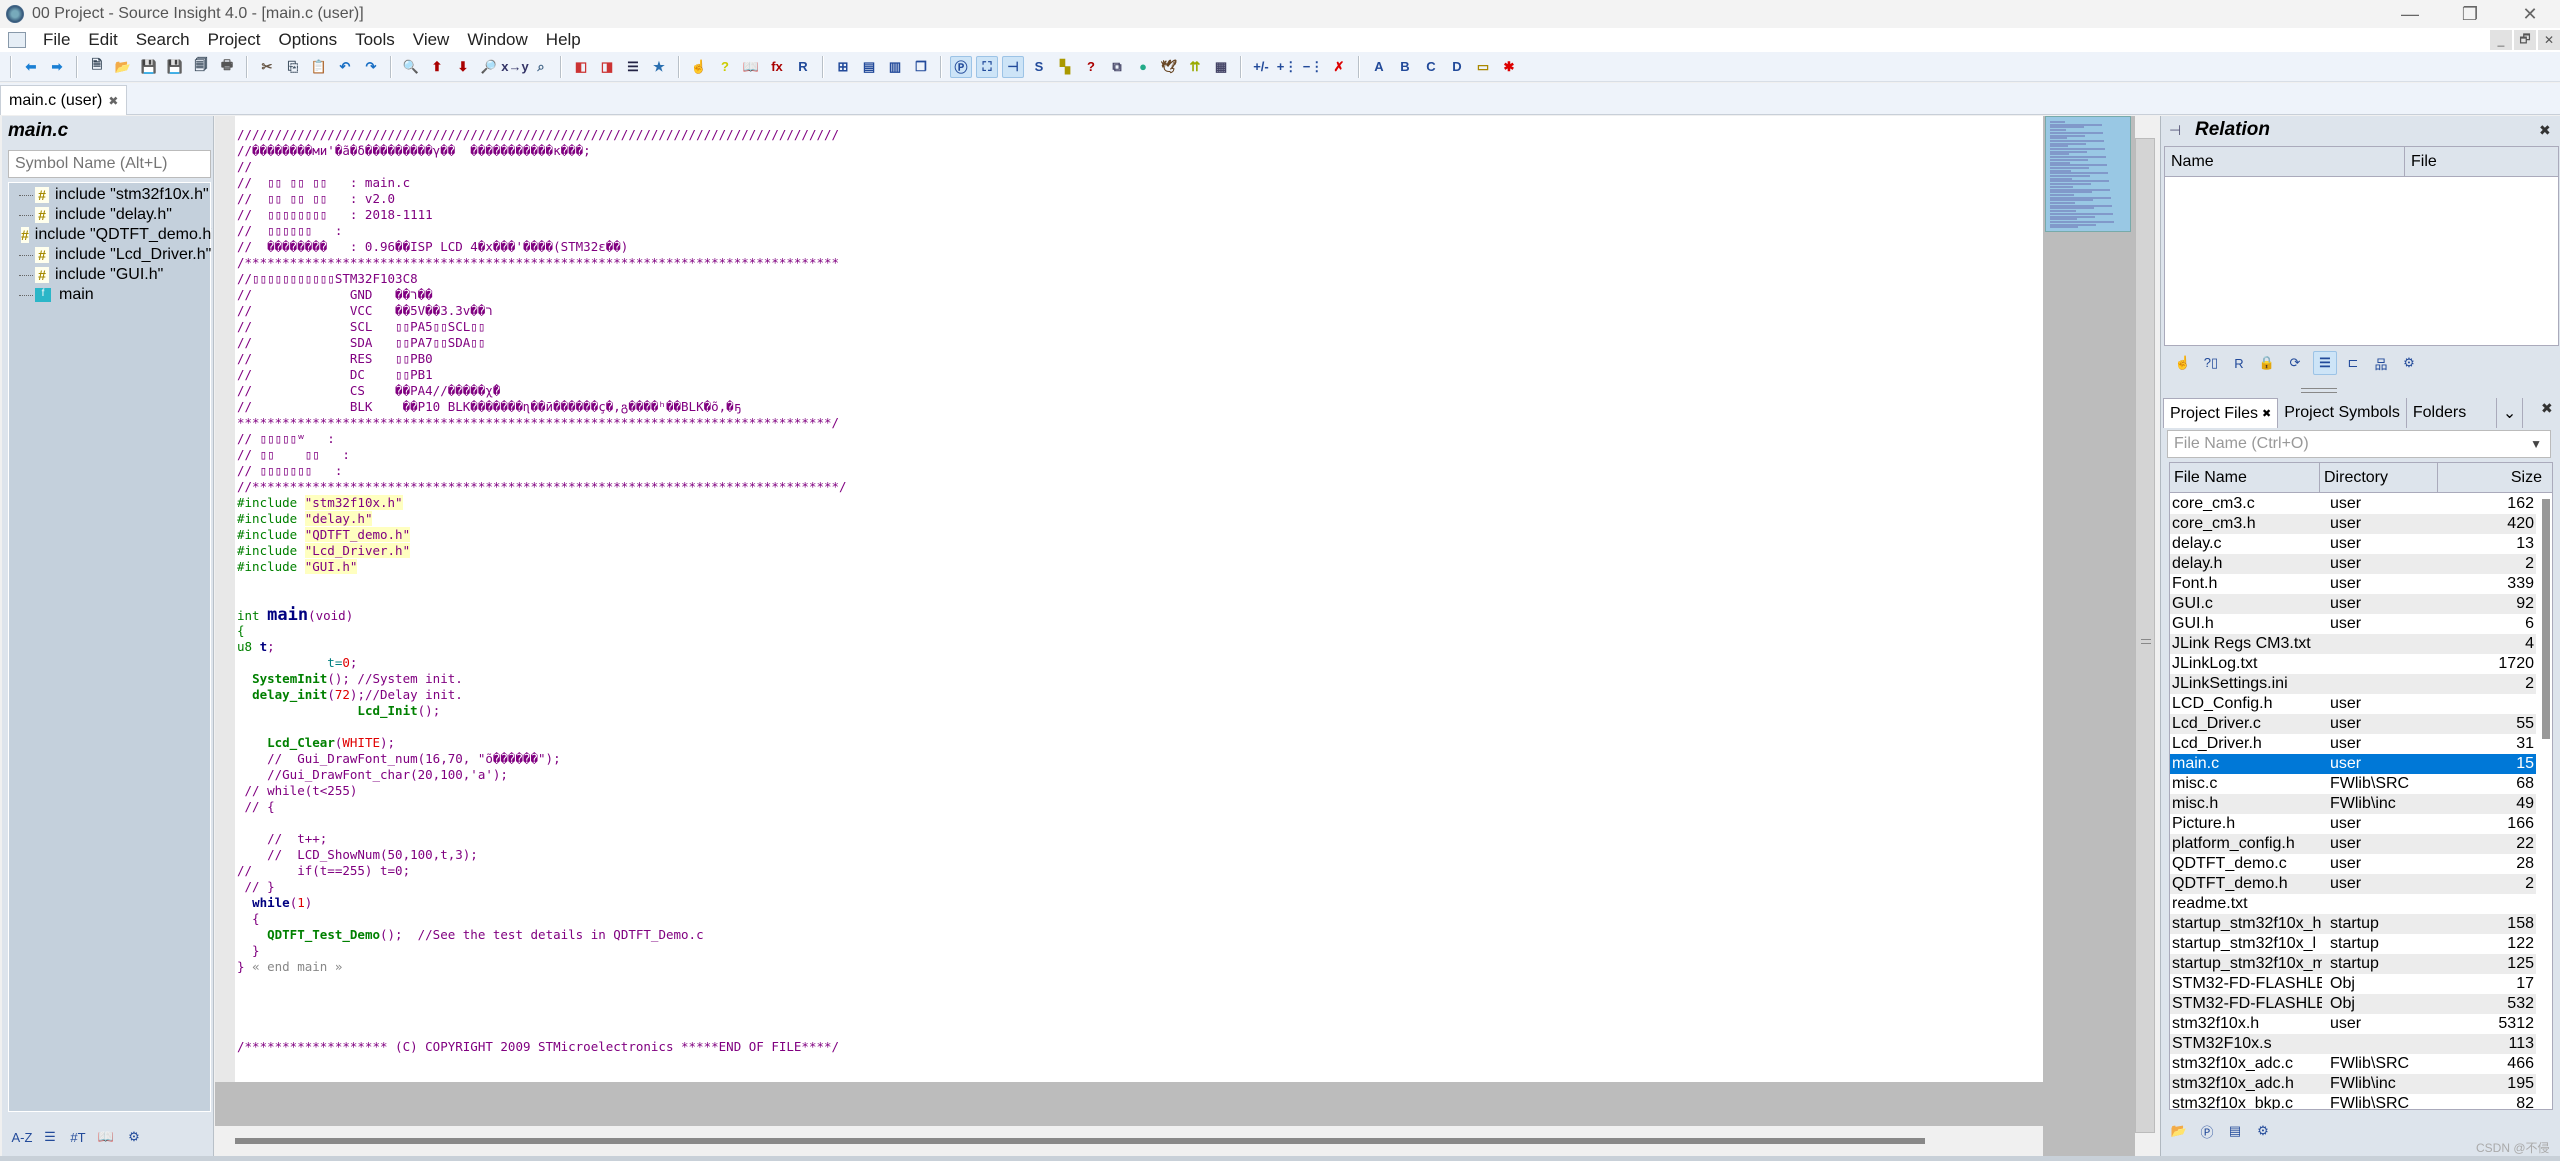 The height and width of the screenshot is (1161, 2560). I want to click on print-icon: 🖶, so click(227, 67).